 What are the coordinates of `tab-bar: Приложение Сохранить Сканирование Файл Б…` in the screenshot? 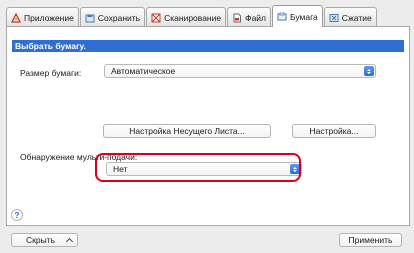 It's located at (208, 16).